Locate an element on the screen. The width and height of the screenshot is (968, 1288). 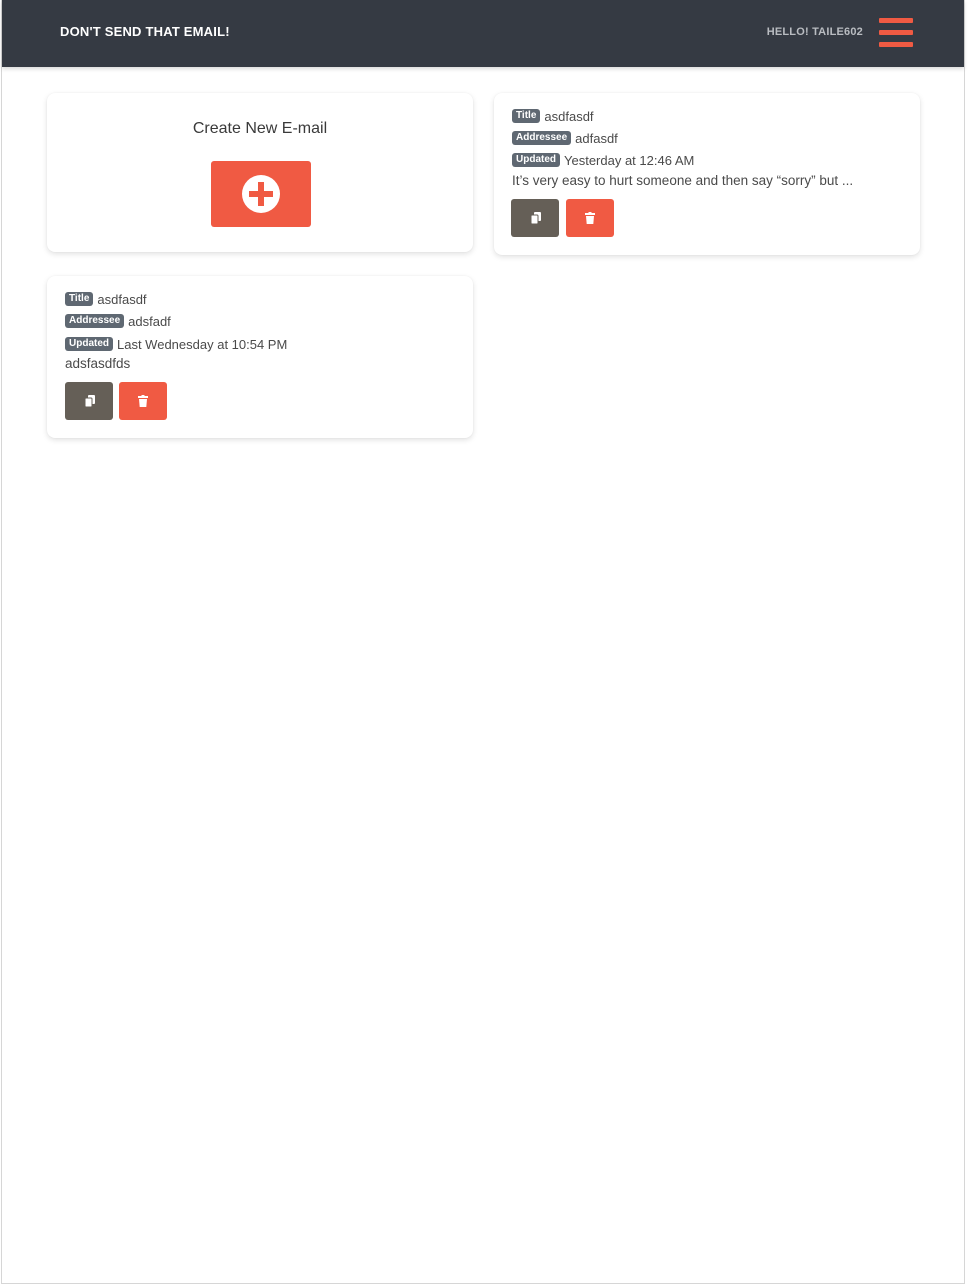
addressee-row: Addressee adfasdf is located at coordinates (565, 138).